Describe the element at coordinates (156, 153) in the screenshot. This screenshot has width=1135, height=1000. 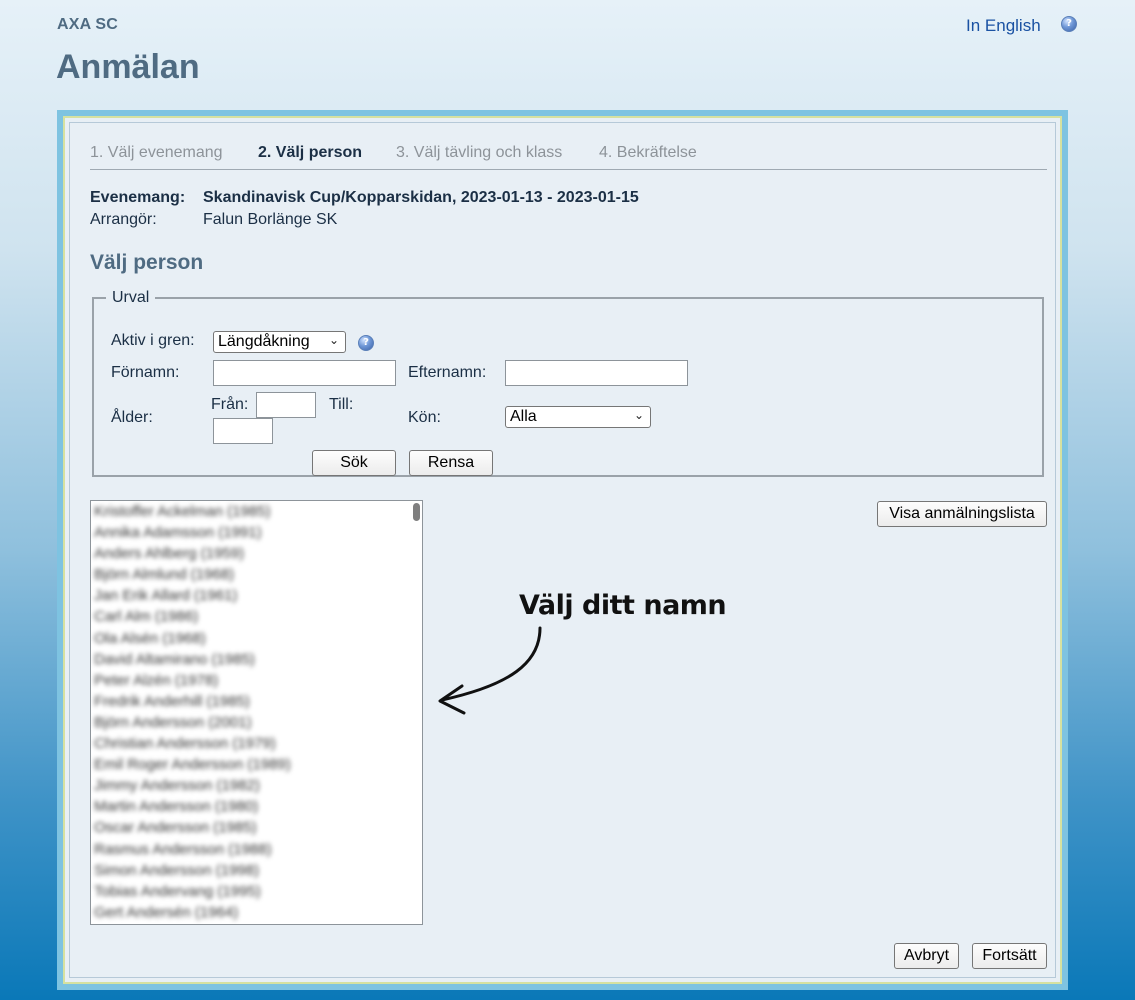
I see `step-1: 1. Välj evenemang` at that location.